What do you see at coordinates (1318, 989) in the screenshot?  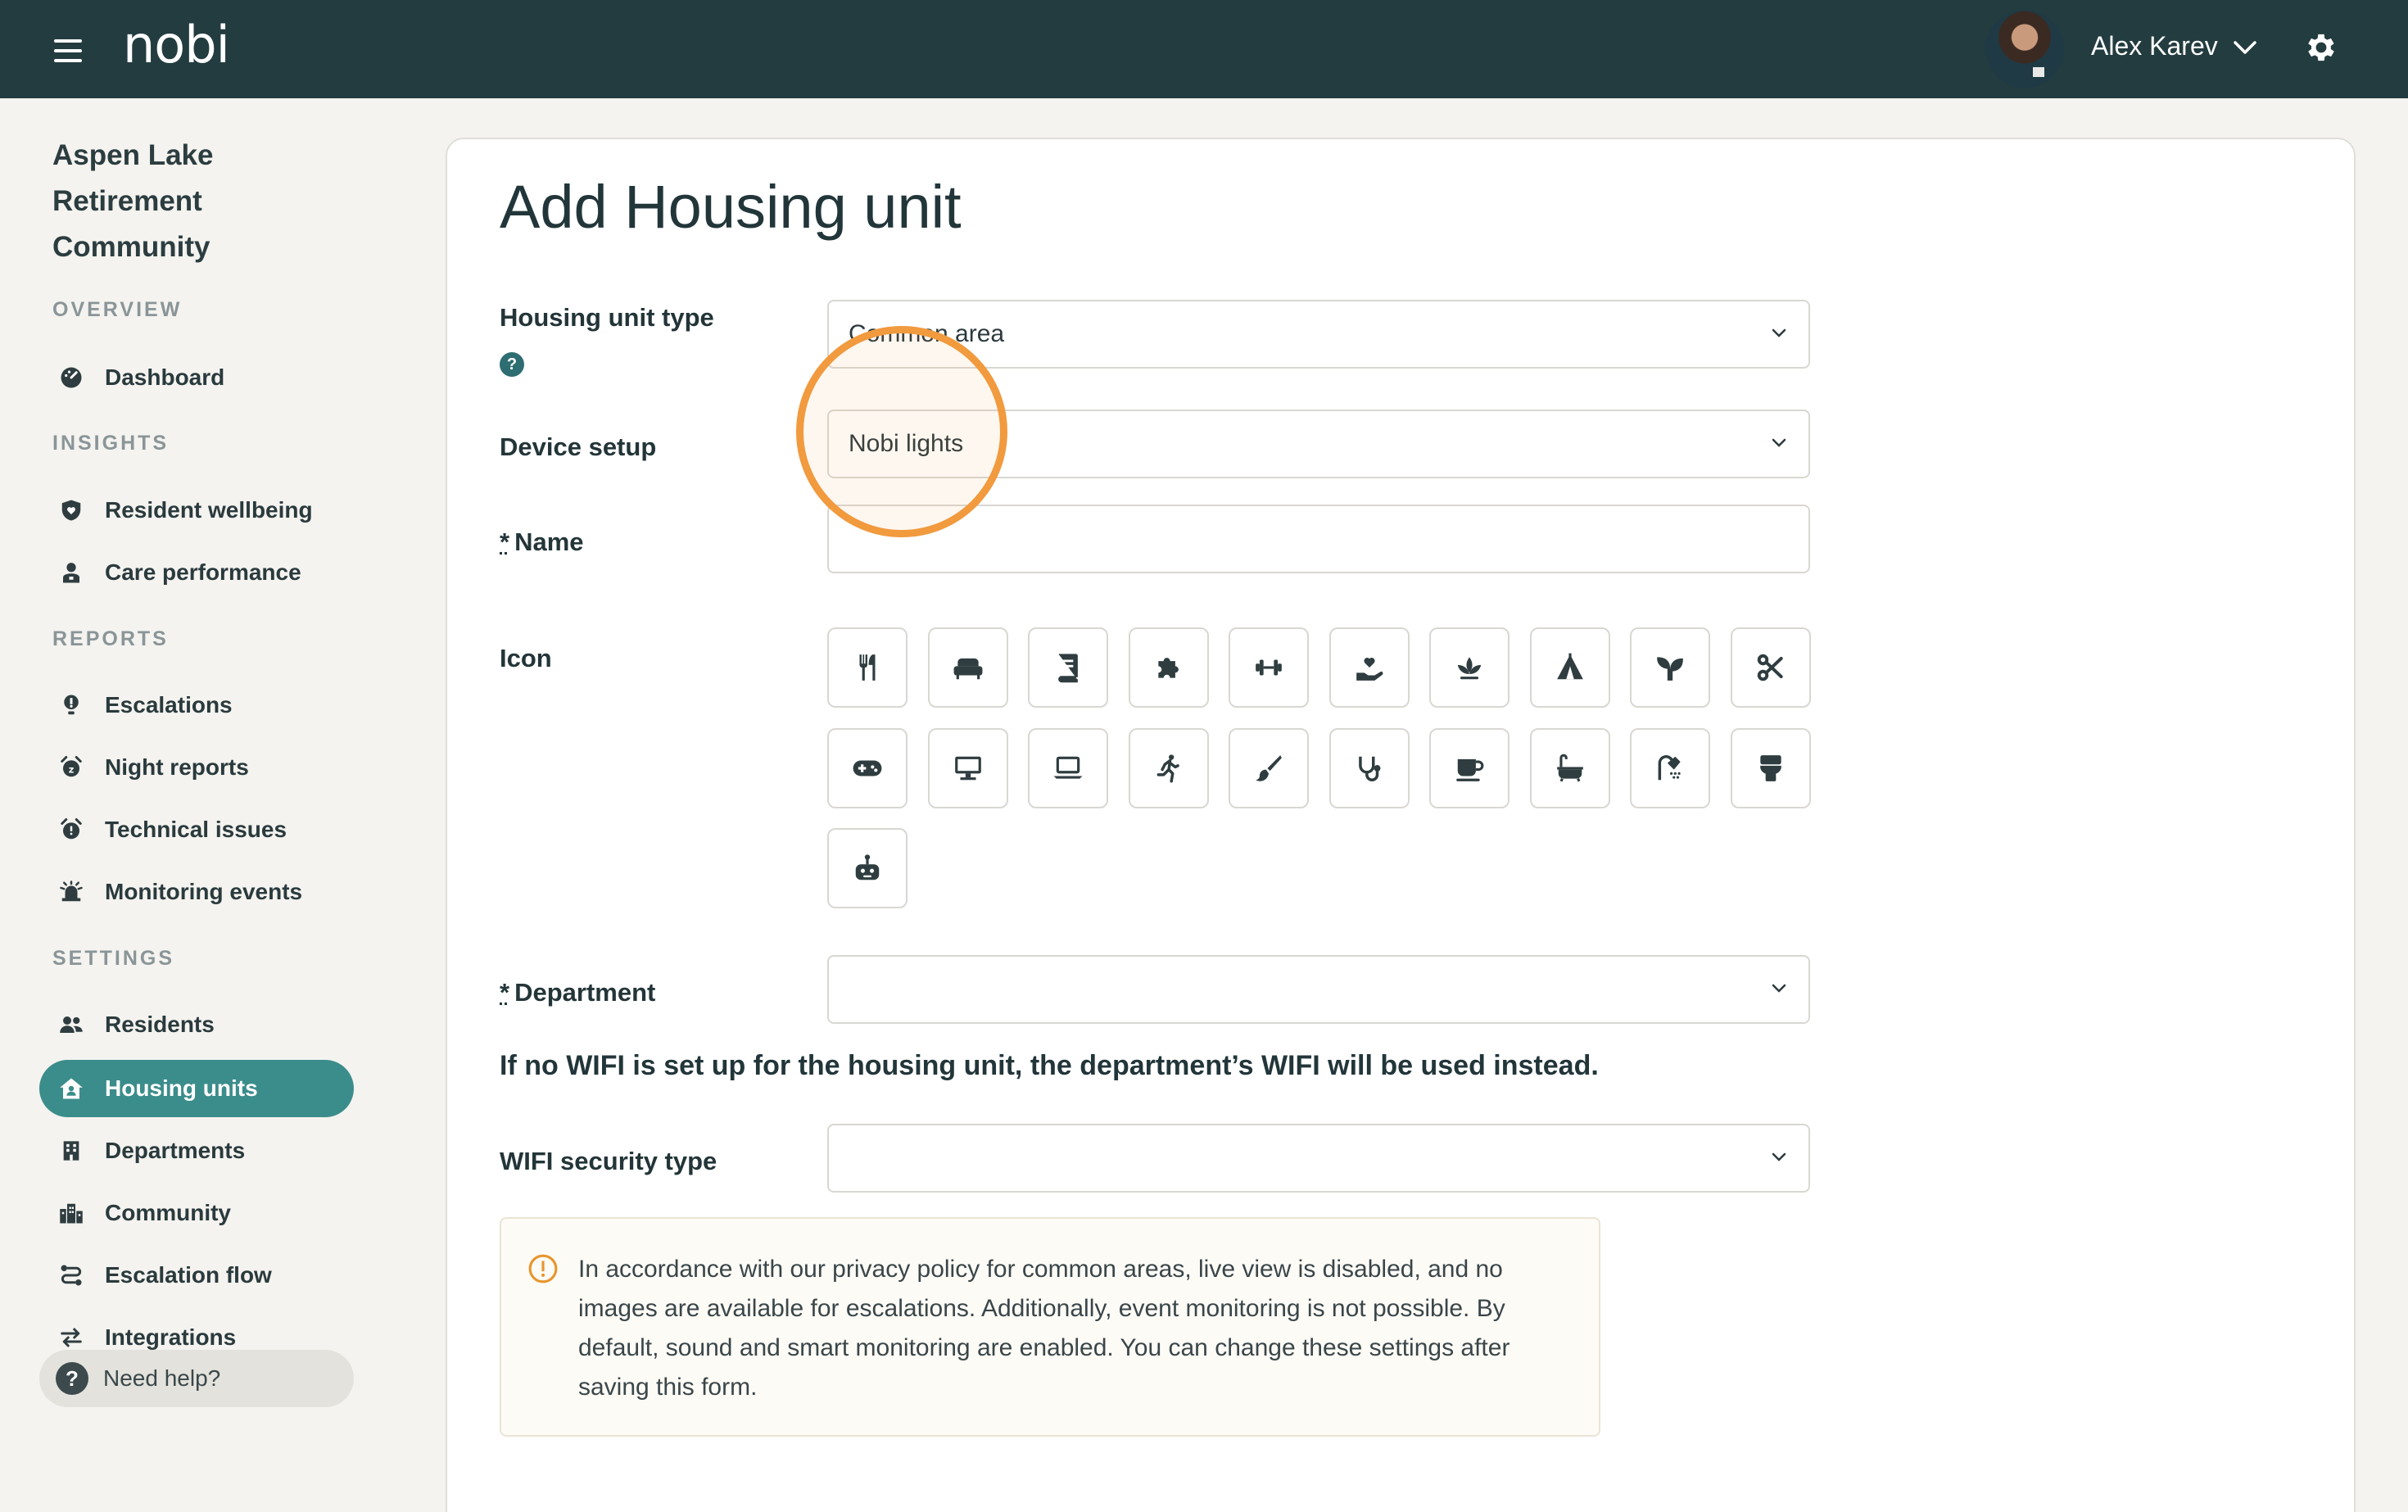 I see `department-select` at bounding box center [1318, 989].